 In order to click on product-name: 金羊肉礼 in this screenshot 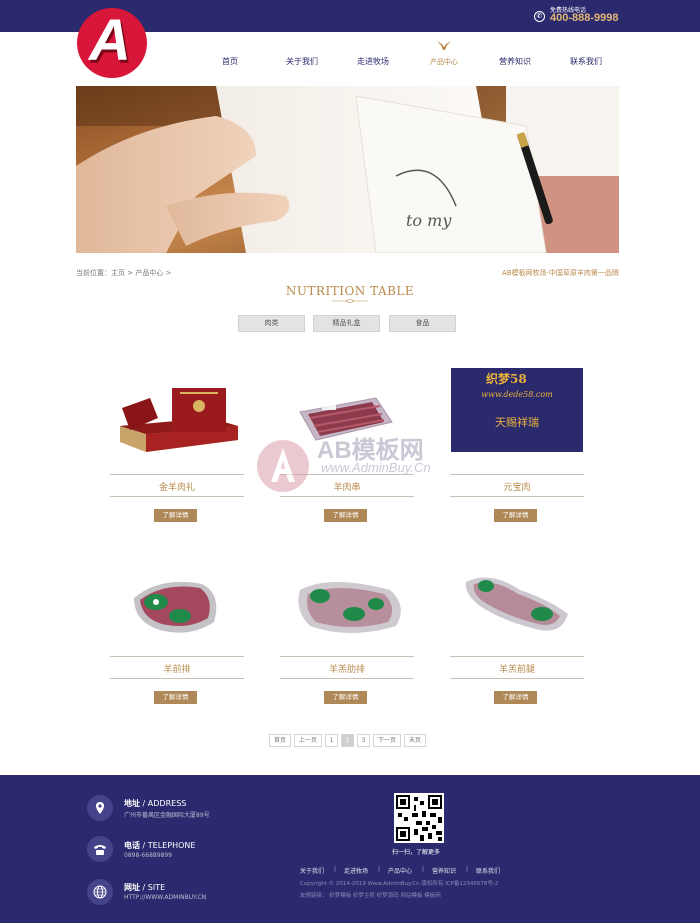, I will do `click(177, 486)`.